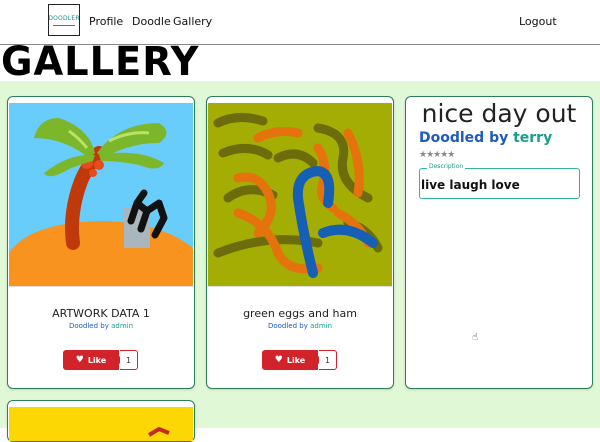 The height and width of the screenshot is (442, 600). What do you see at coordinates (437, 155) in the screenshot?
I see `star-rating: ★★★★★` at bounding box center [437, 155].